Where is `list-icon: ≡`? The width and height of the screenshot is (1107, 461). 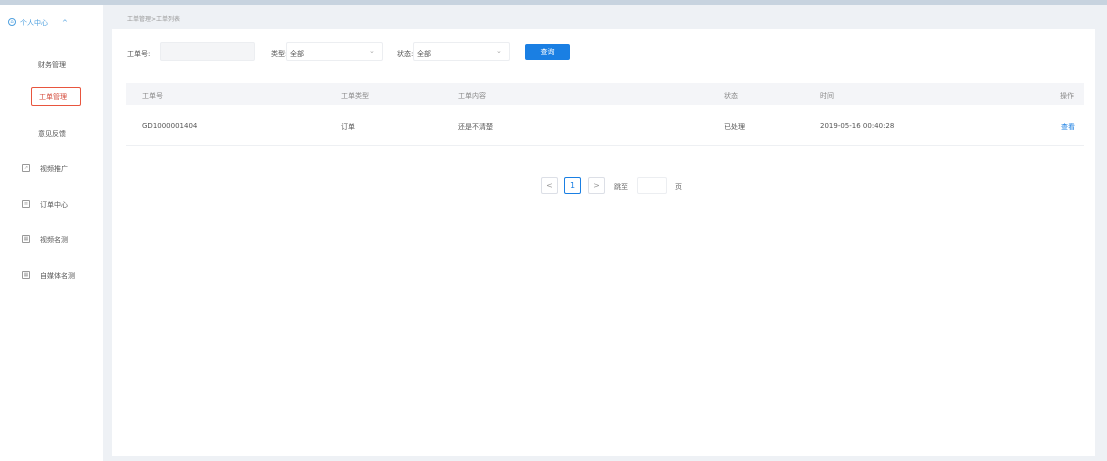
list-icon: ≡ is located at coordinates (26, 204).